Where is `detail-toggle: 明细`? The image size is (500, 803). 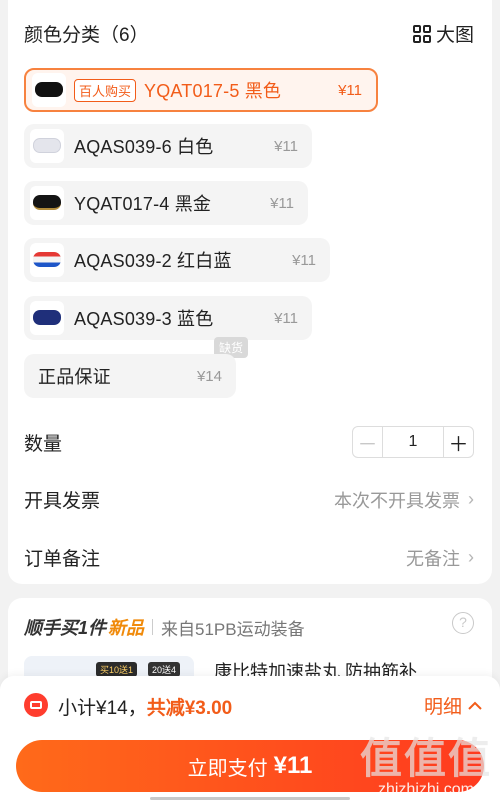 detail-toggle: 明细 is located at coordinates (453, 705).